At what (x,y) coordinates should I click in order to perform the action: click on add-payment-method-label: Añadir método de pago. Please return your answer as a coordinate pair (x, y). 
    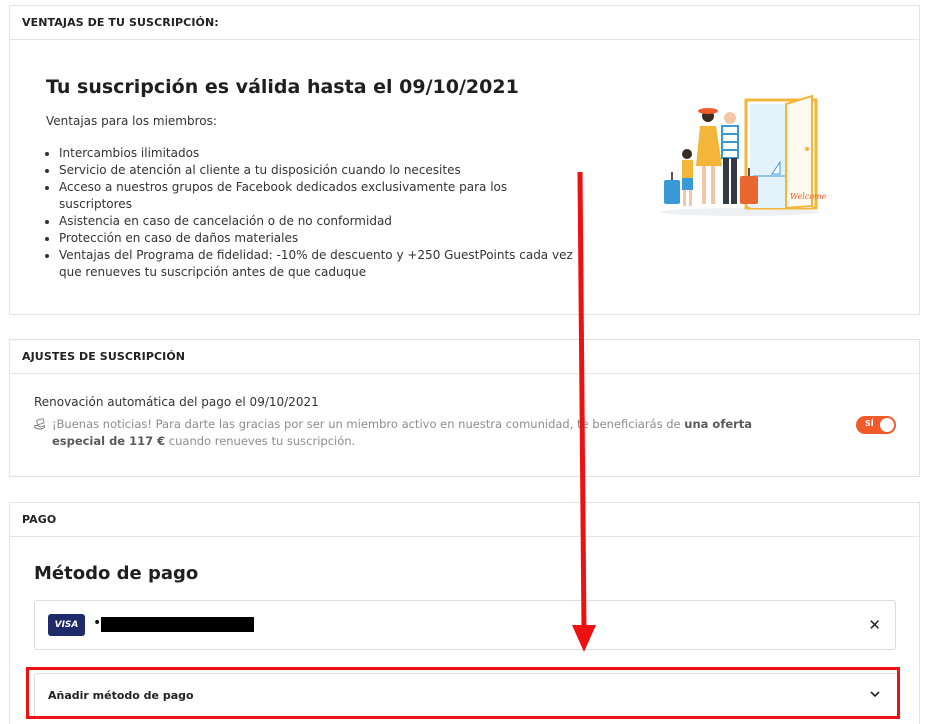
    Looking at the image, I should click on (121, 695).